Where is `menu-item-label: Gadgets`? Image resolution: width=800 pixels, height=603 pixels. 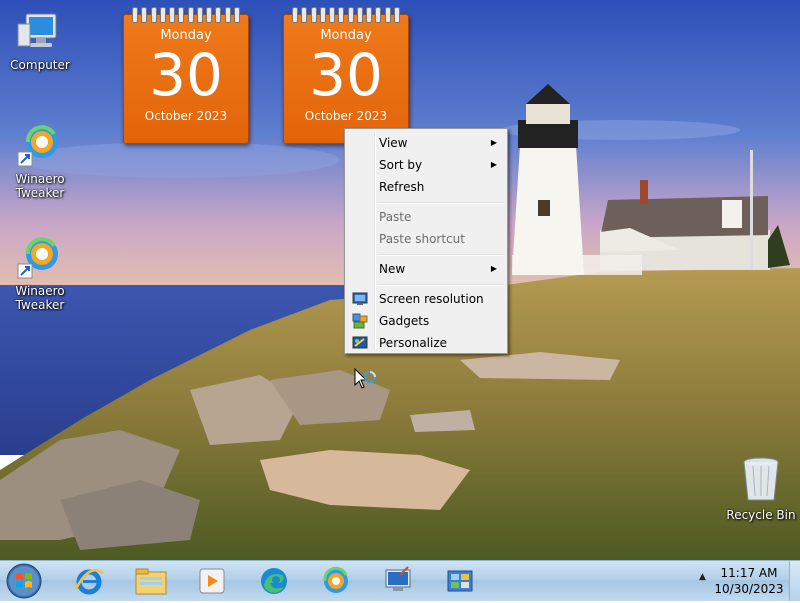 menu-item-label: Gadgets is located at coordinates (404, 321).